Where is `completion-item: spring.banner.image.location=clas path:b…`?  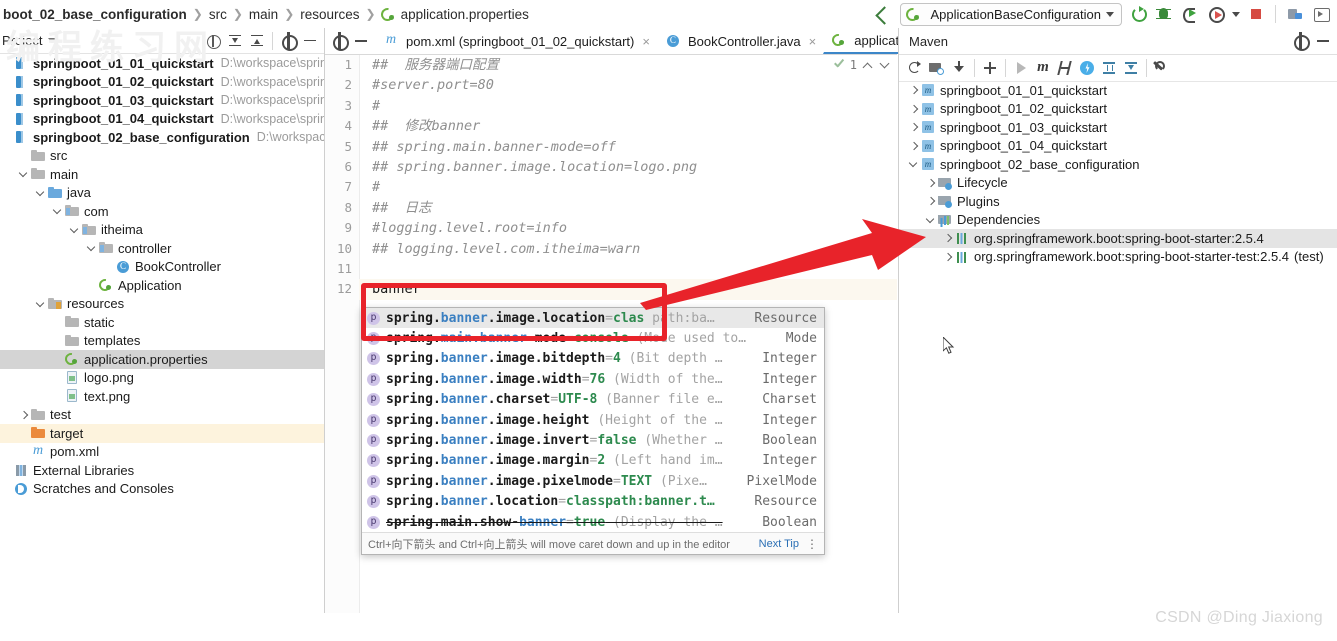 completion-item: spring.banner.image.location=clas path:b… is located at coordinates (593, 318).